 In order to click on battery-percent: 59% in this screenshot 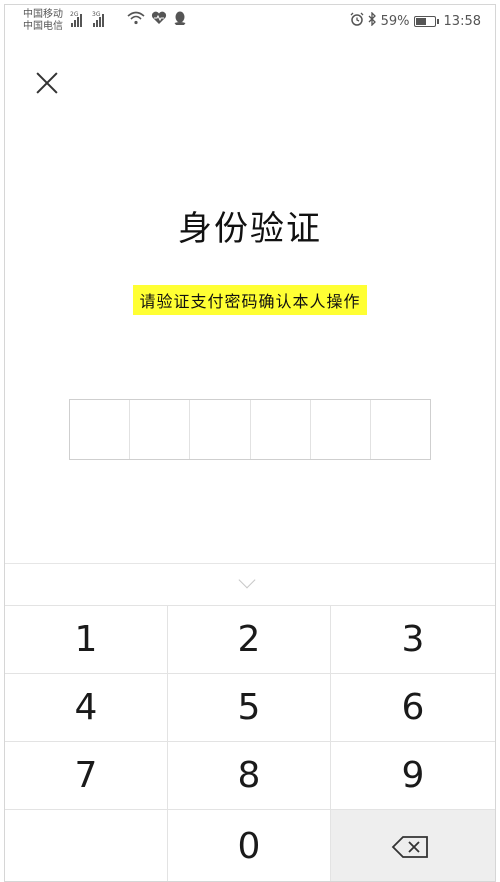, I will do `click(395, 21)`.